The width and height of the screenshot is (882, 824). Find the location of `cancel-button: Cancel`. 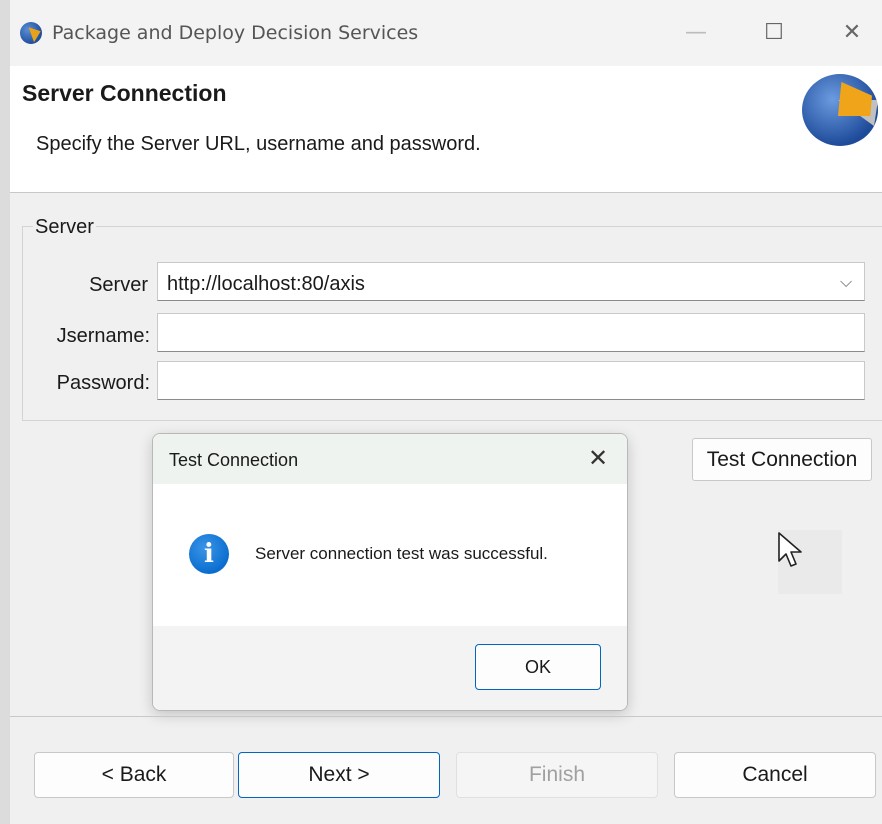

cancel-button: Cancel is located at coordinates (775, 775).